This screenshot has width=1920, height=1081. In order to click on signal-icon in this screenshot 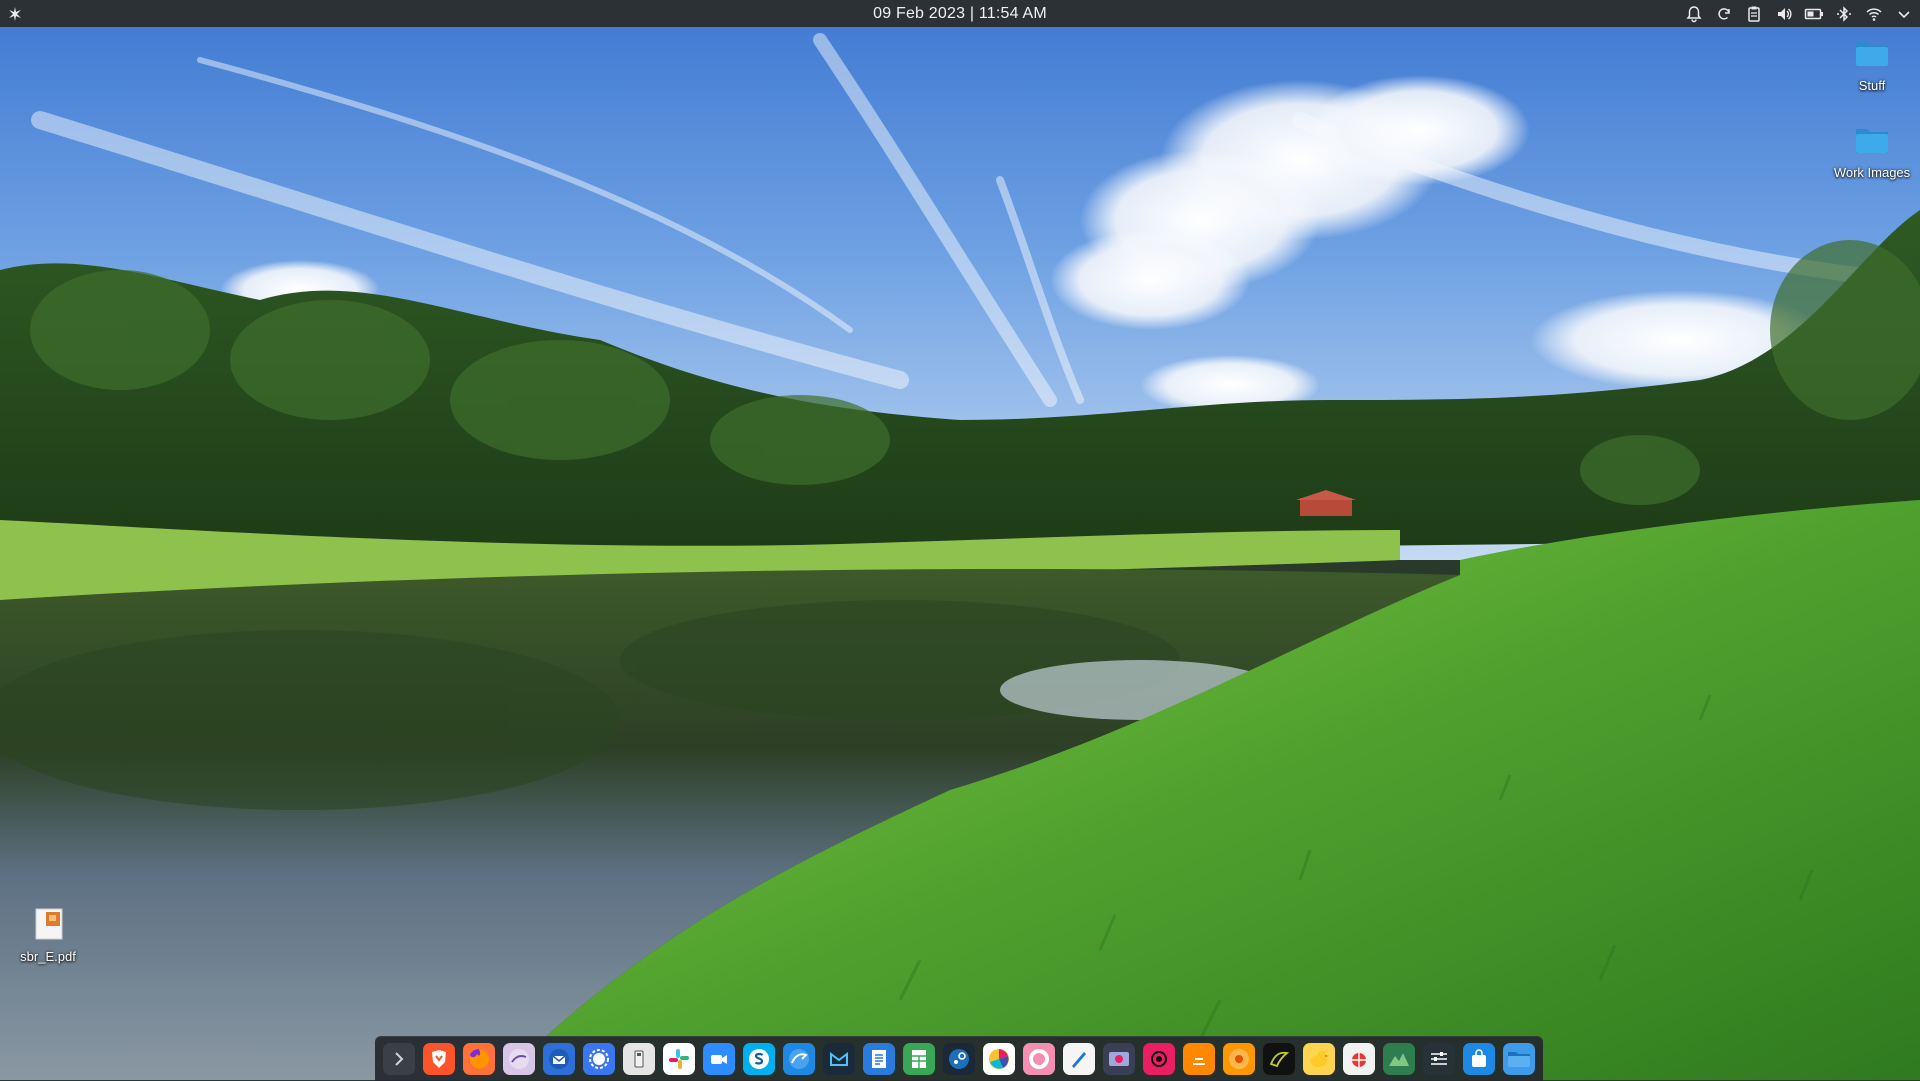, I will do `click(599, 1059)`.